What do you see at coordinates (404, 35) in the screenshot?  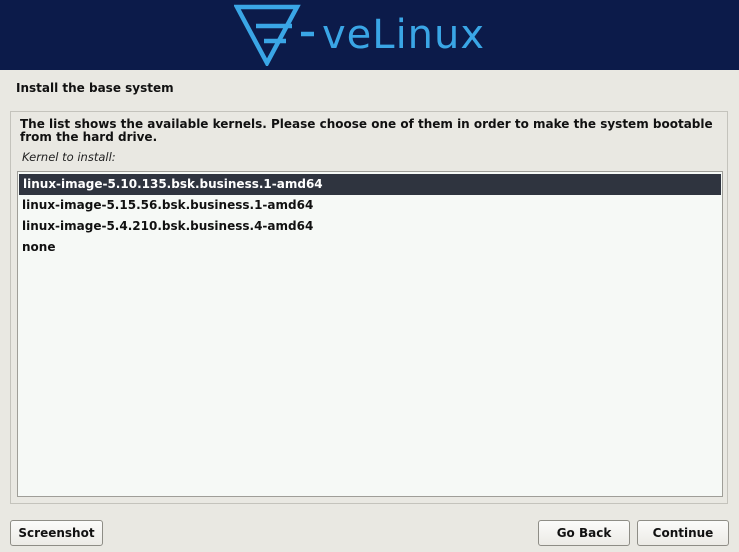 I see `velinux-logo-text: veLinux` at bounding box center [404, 35].